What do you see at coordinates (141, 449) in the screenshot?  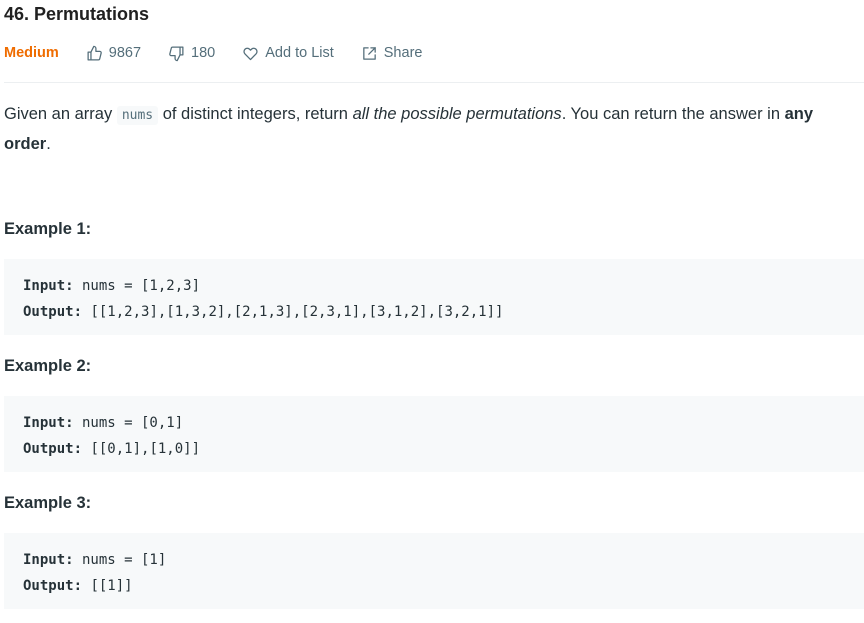 I see `output-value: [[0,1],[1,0]]` at bounding box center [141, 449].